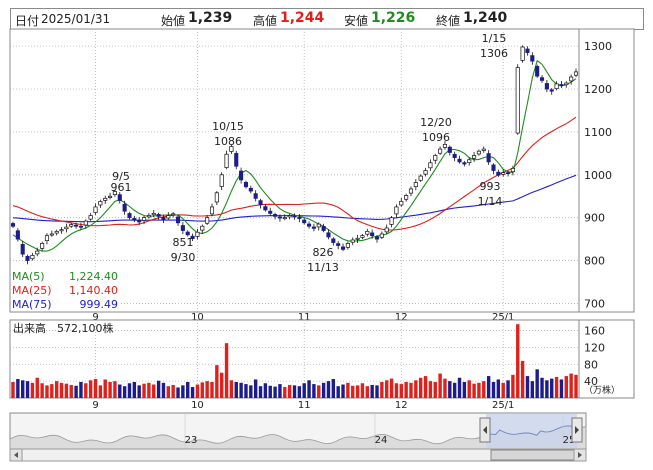 The image size is (653, 470). I want to click on price-tick-label: 1000, so click(598, 175).